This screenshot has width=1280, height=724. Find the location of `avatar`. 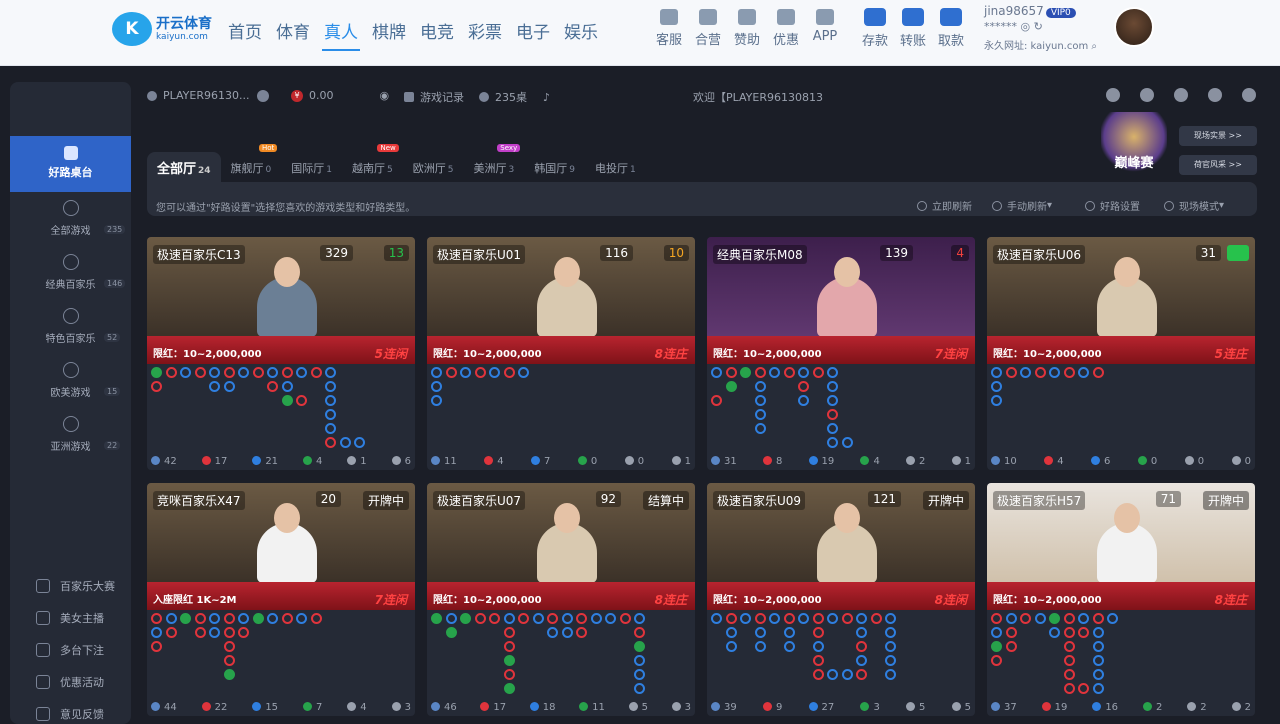

avatar is located at coordinates (1134, 27).